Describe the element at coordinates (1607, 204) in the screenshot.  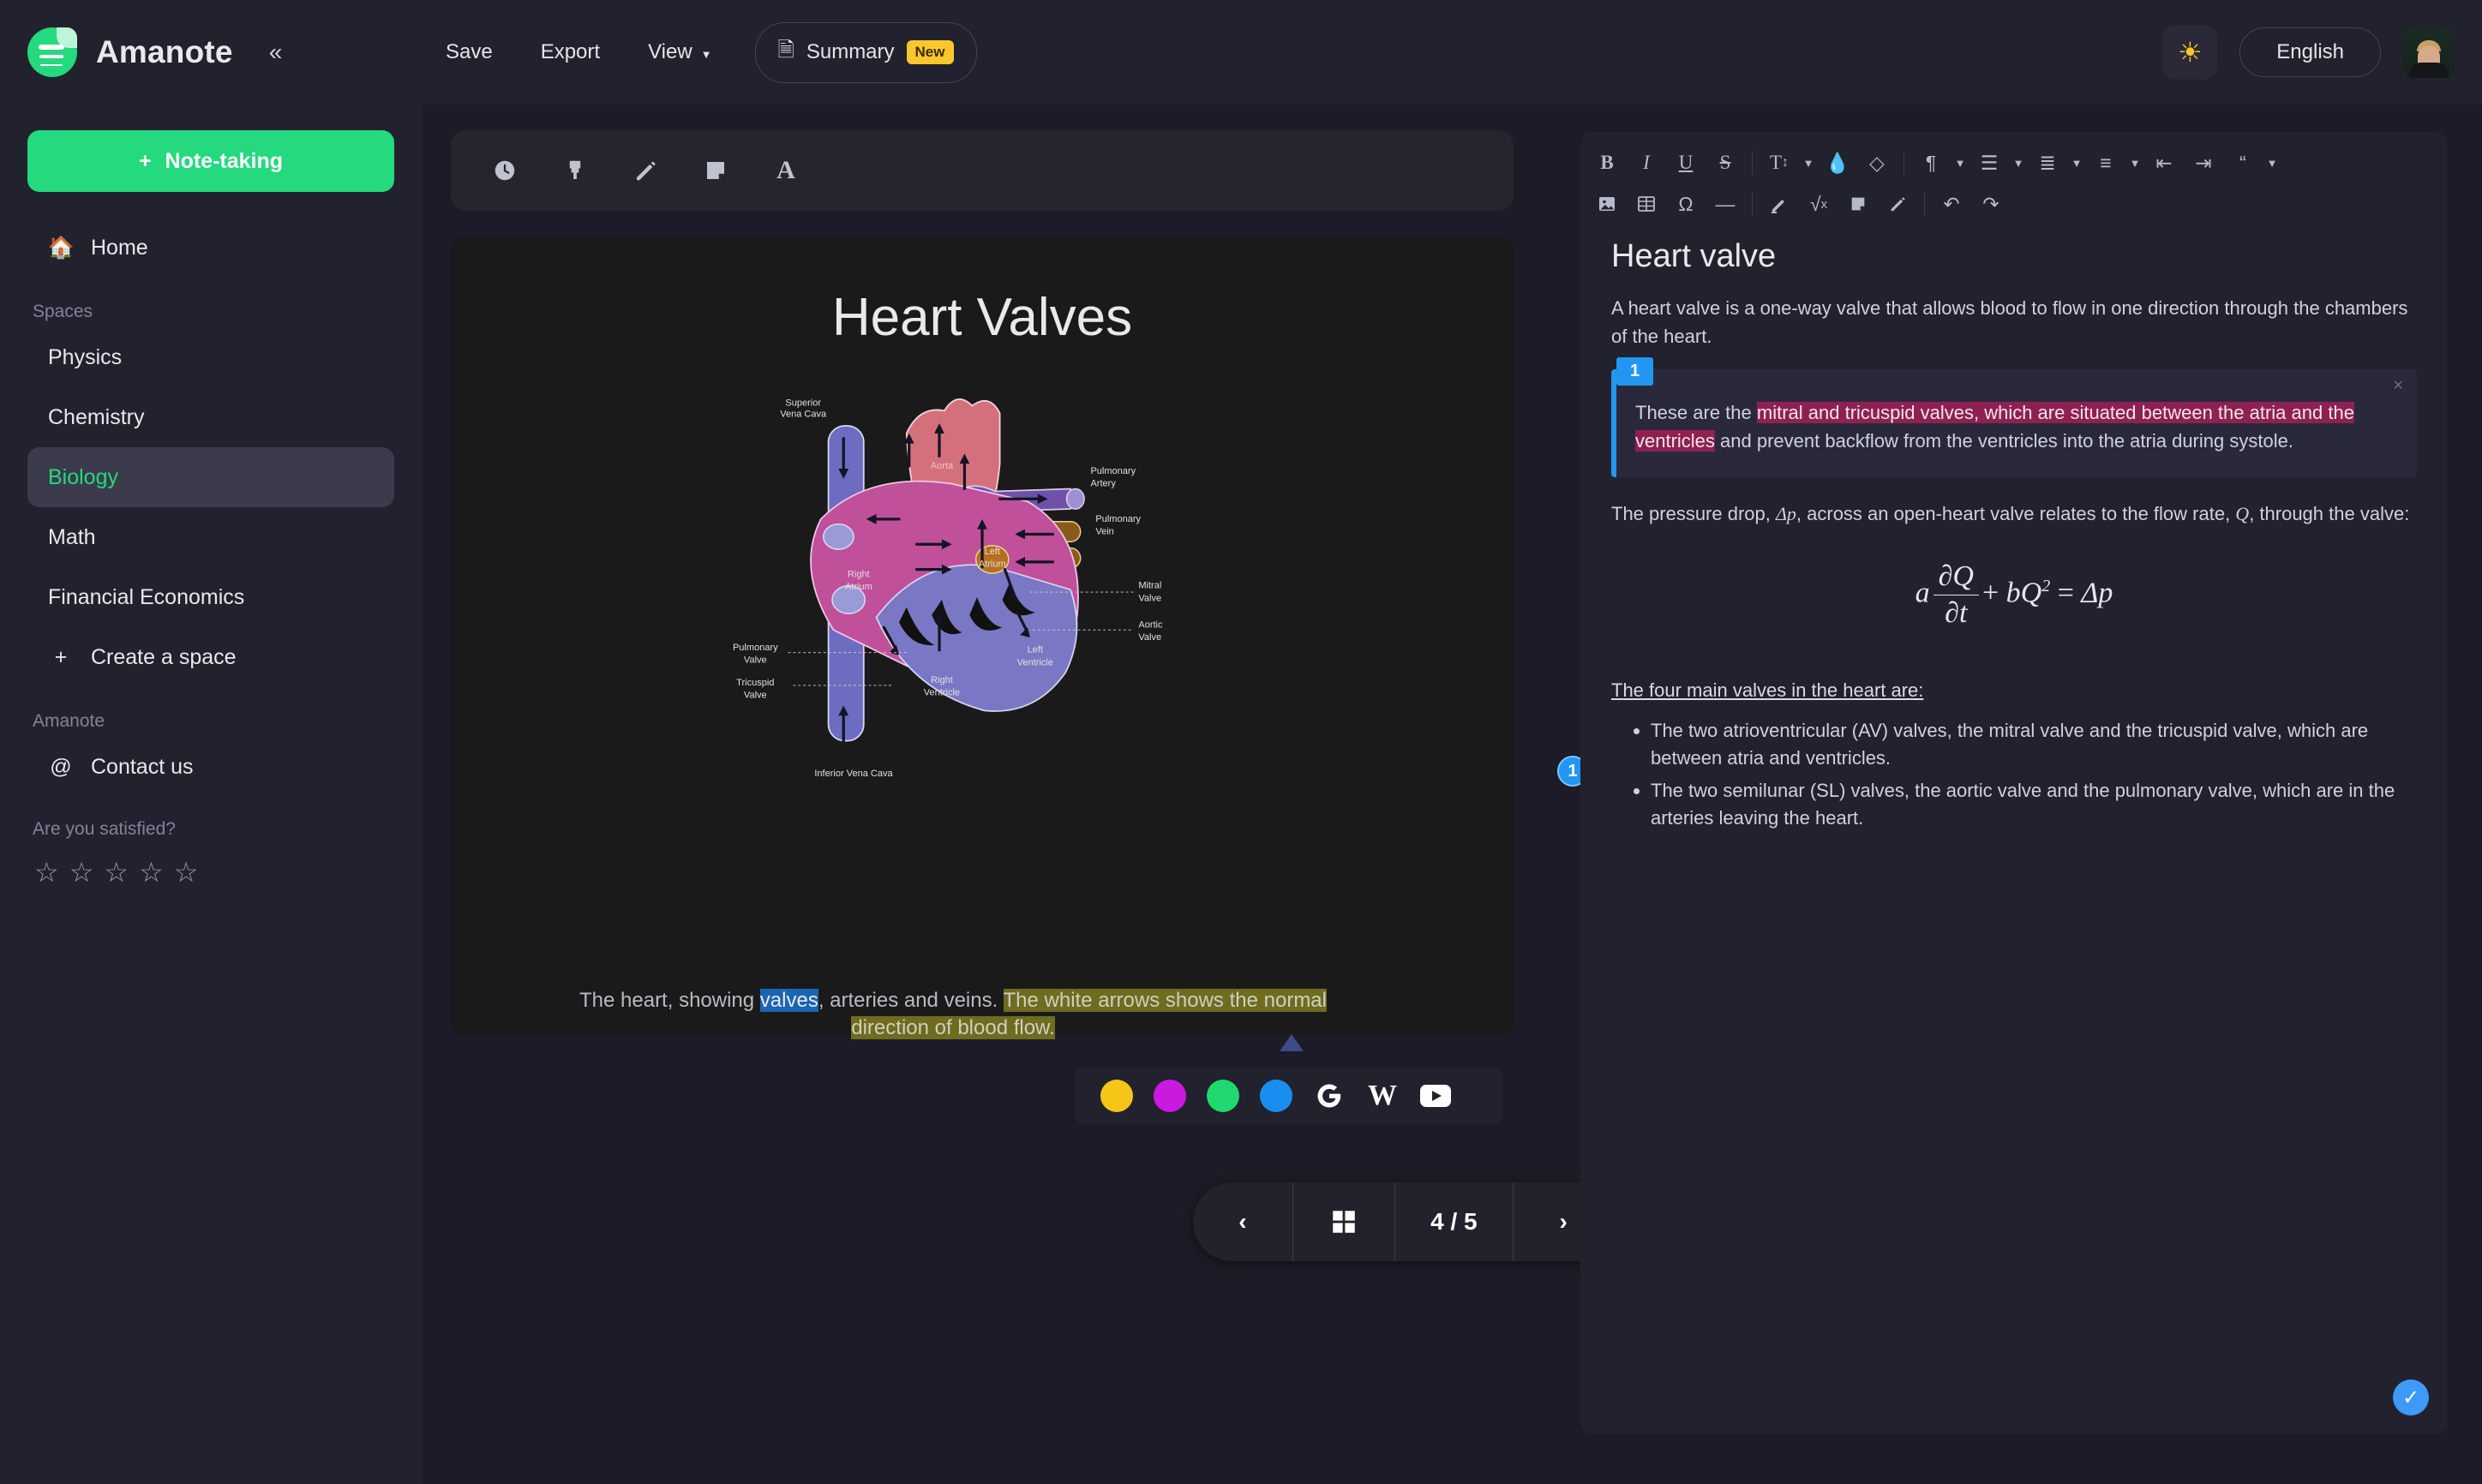
I see `insert-image-icon` at that location.